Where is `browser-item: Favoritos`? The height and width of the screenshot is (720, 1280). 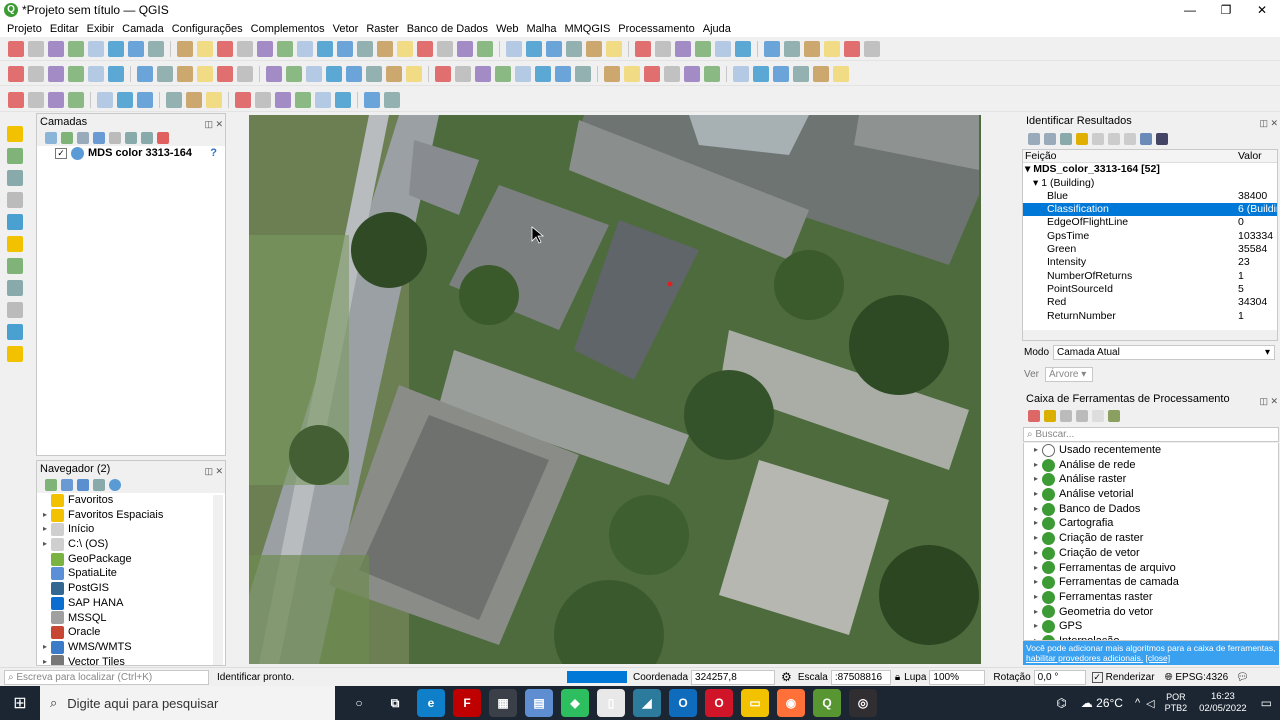 browser-item: Favoritos is located at coordinates (132, 500).